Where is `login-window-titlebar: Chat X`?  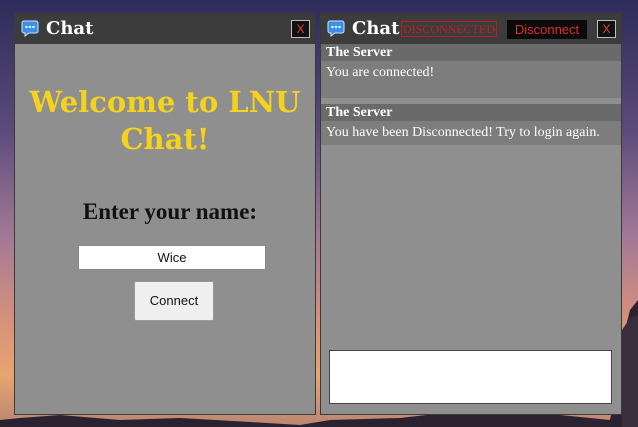 login-window-titlebar: Chat X is located at coordinates (165, 29).